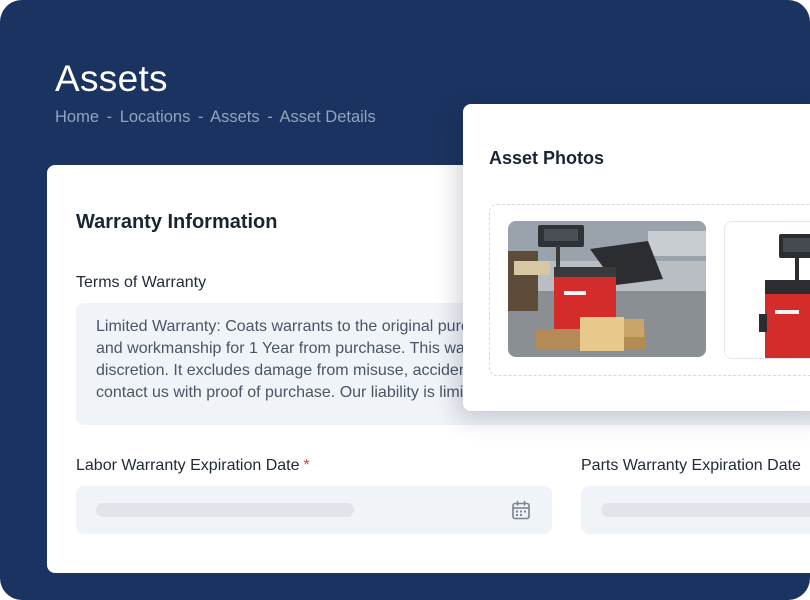 The width and height of the screenshot is (810, 600). I want to click on calendar-icon, so click(521, 510).